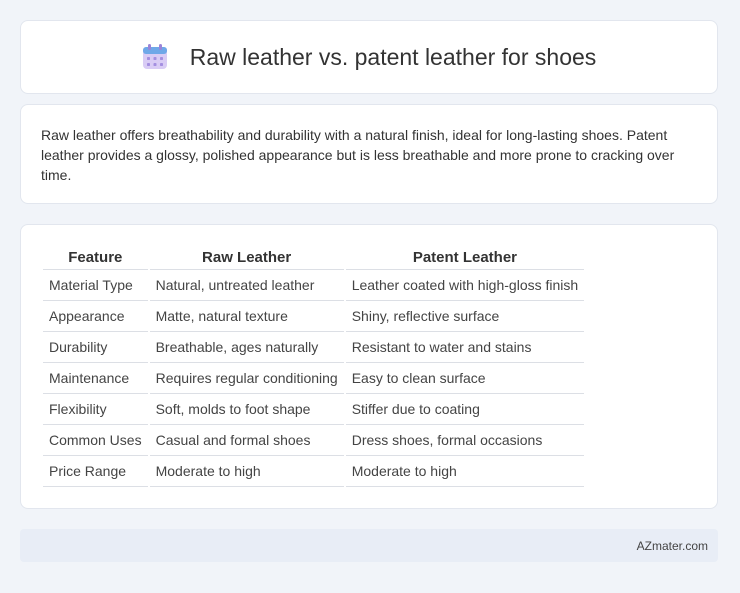 The width and height of the screenshot is (740, 593). Describe the element at coordinates (465, 378) in the screenshot. I see `table-cell-patent-leather: Easy to clean surface` at that location.